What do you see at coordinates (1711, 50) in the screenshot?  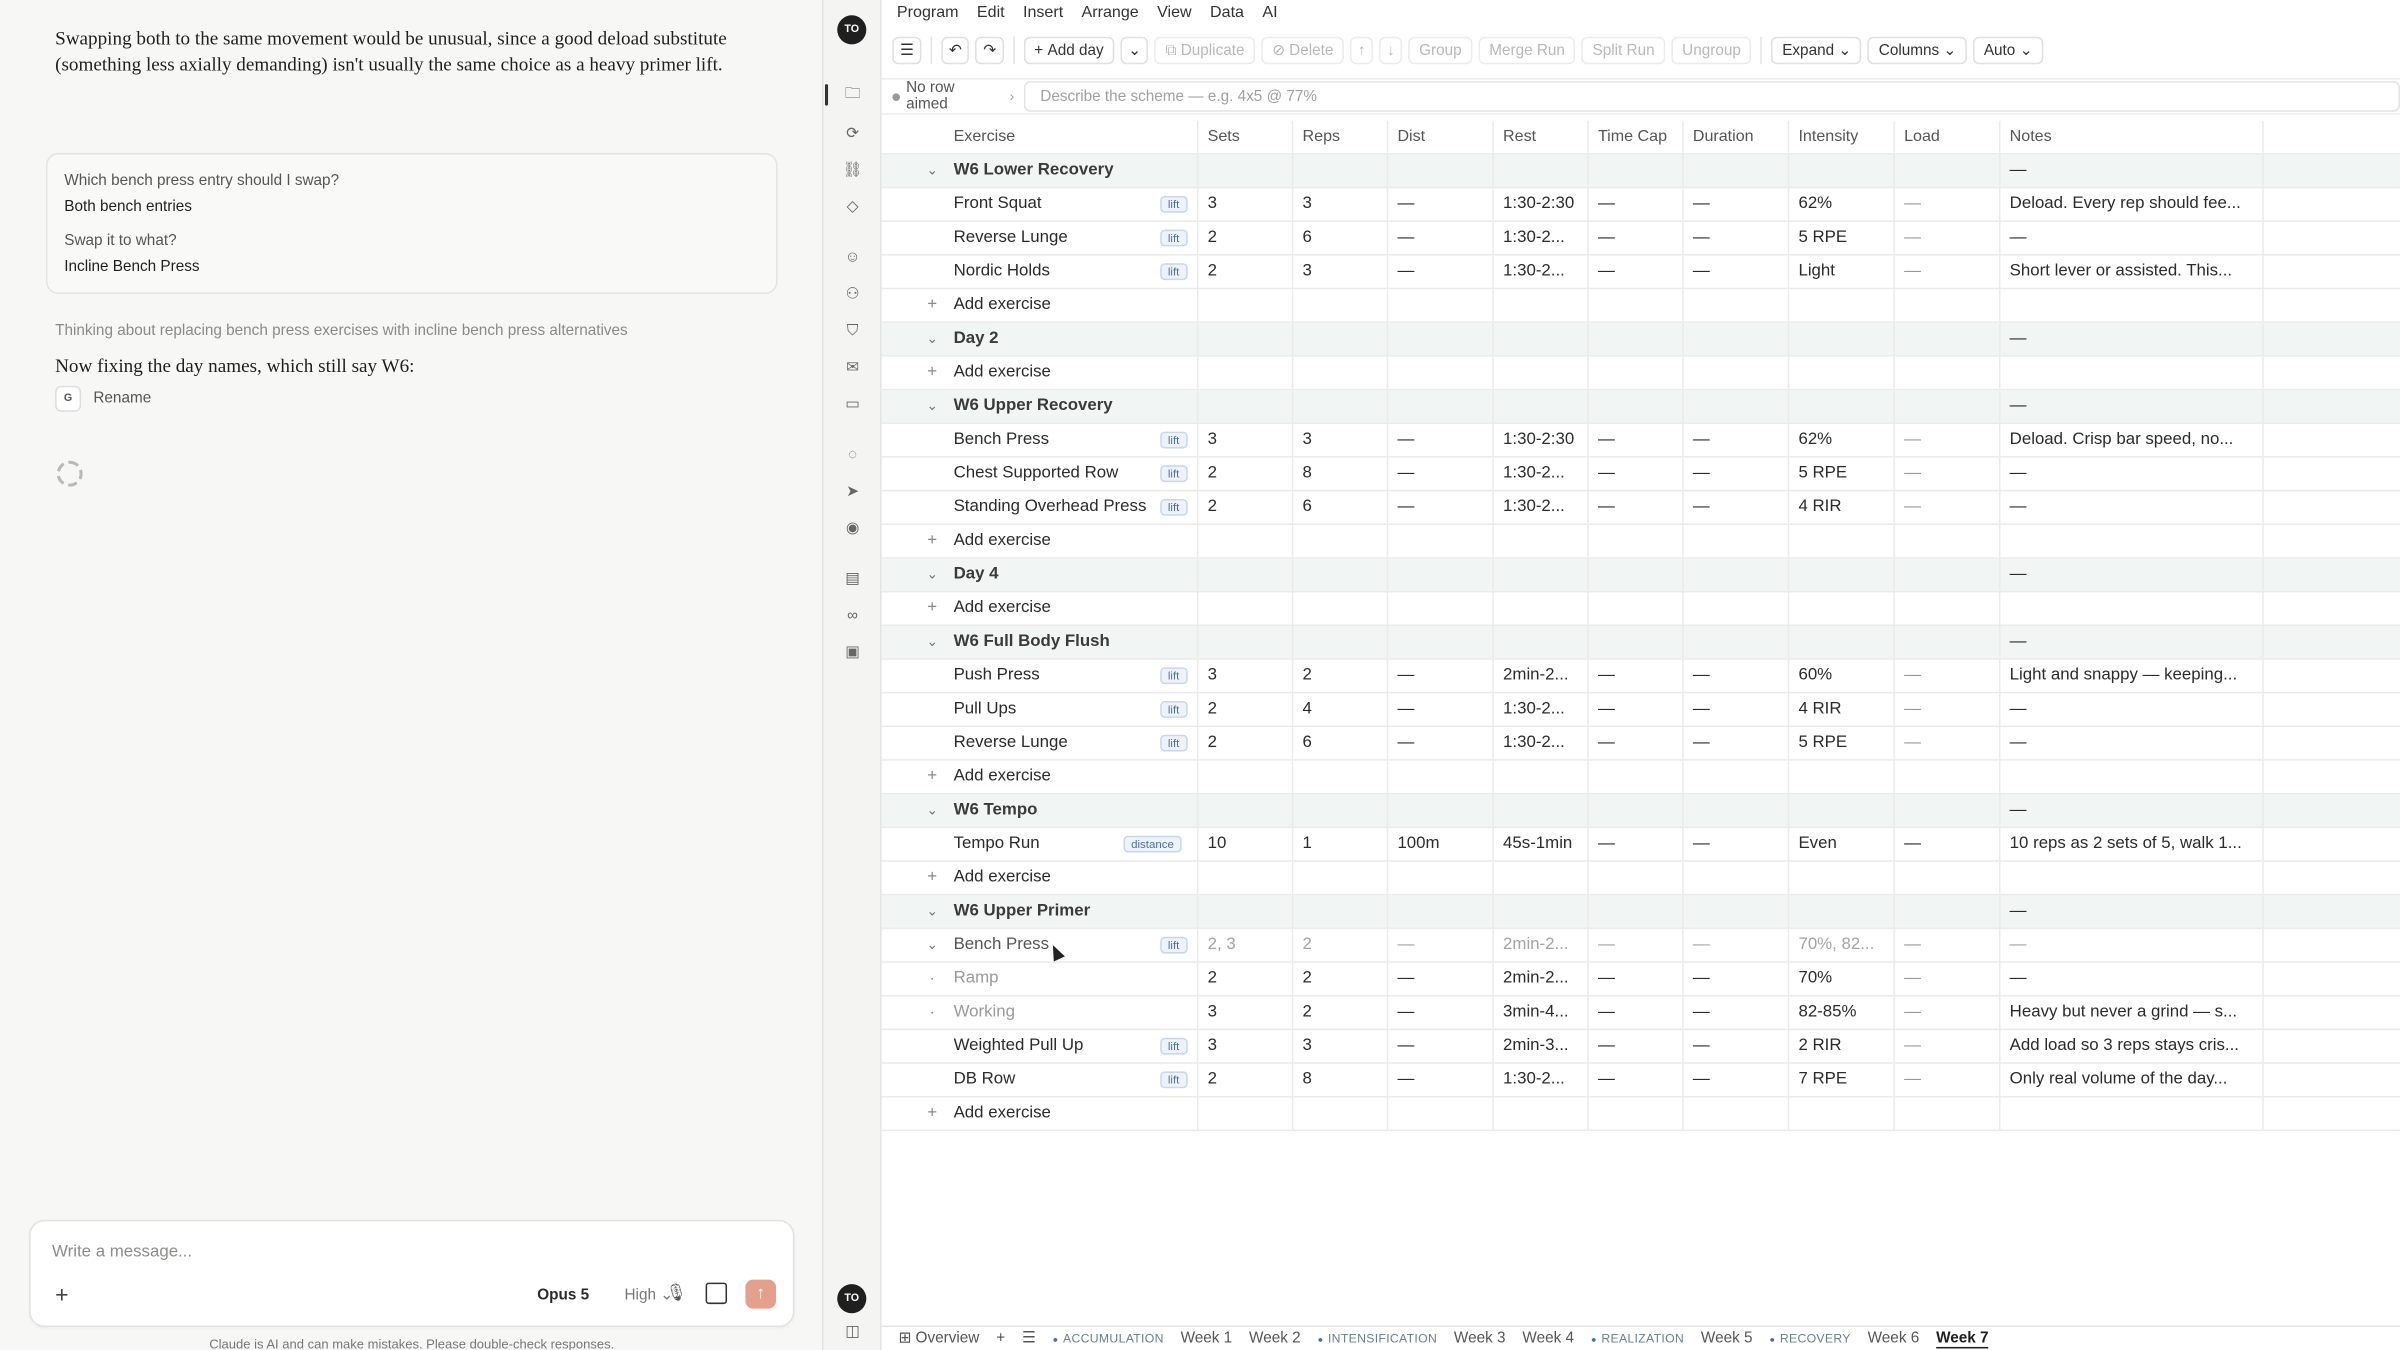 I see `ungroup-button: Ungroup` at bounding box center [1711, 50].